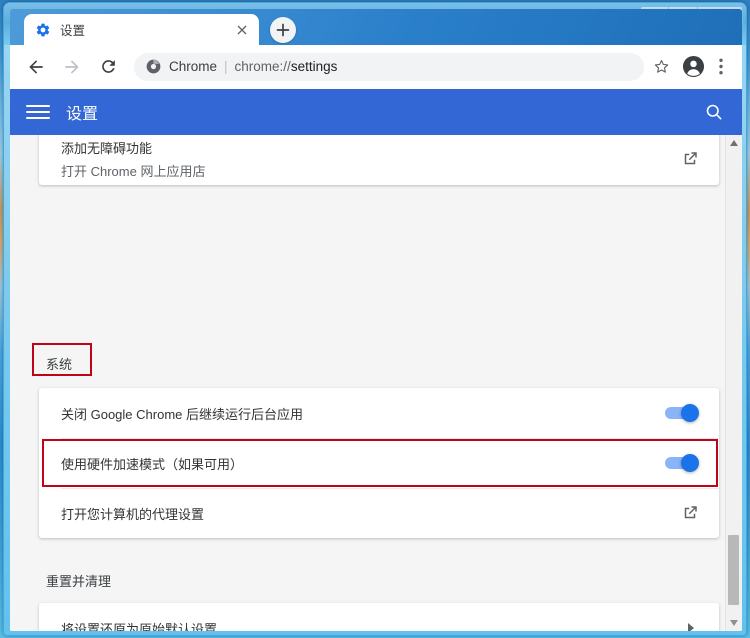 This screenshot has width=750, height=638. I want to click on background-apps-label: 关闭 Google Chrome 后继续运行后台应用, so click(182, 414).